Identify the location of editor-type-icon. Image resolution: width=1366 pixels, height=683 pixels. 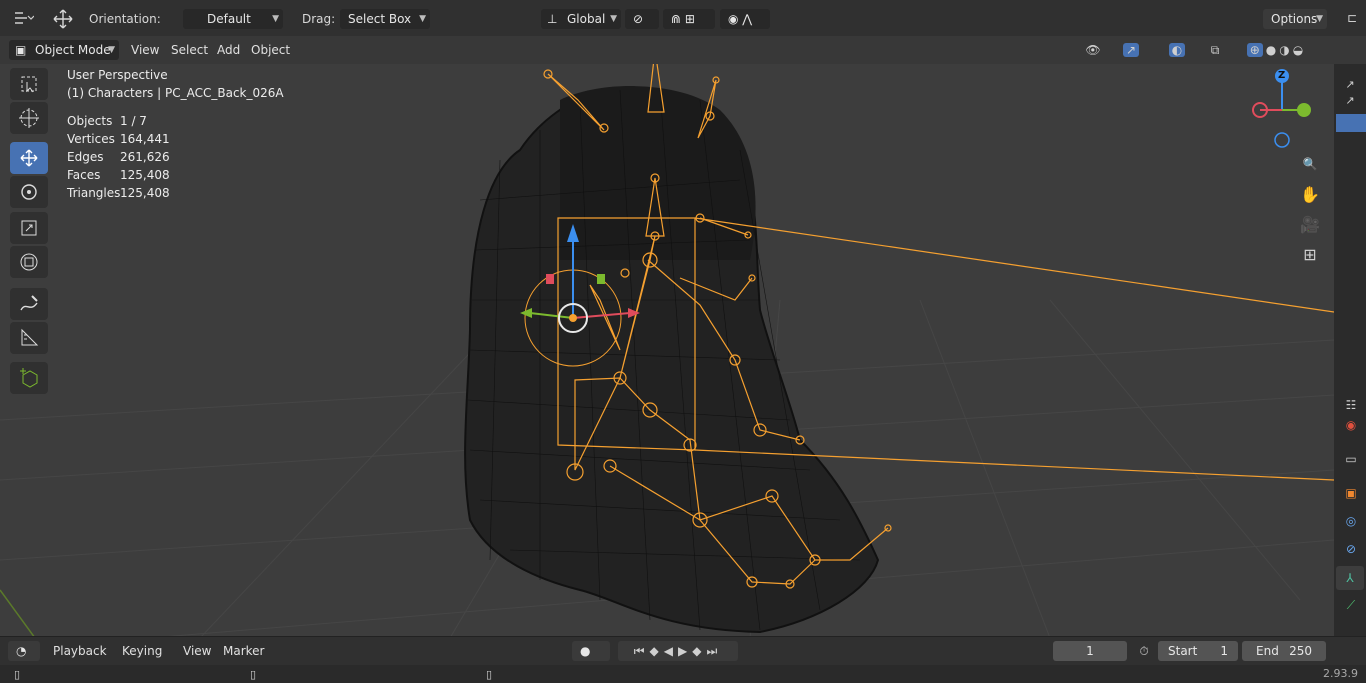
(23, 18).